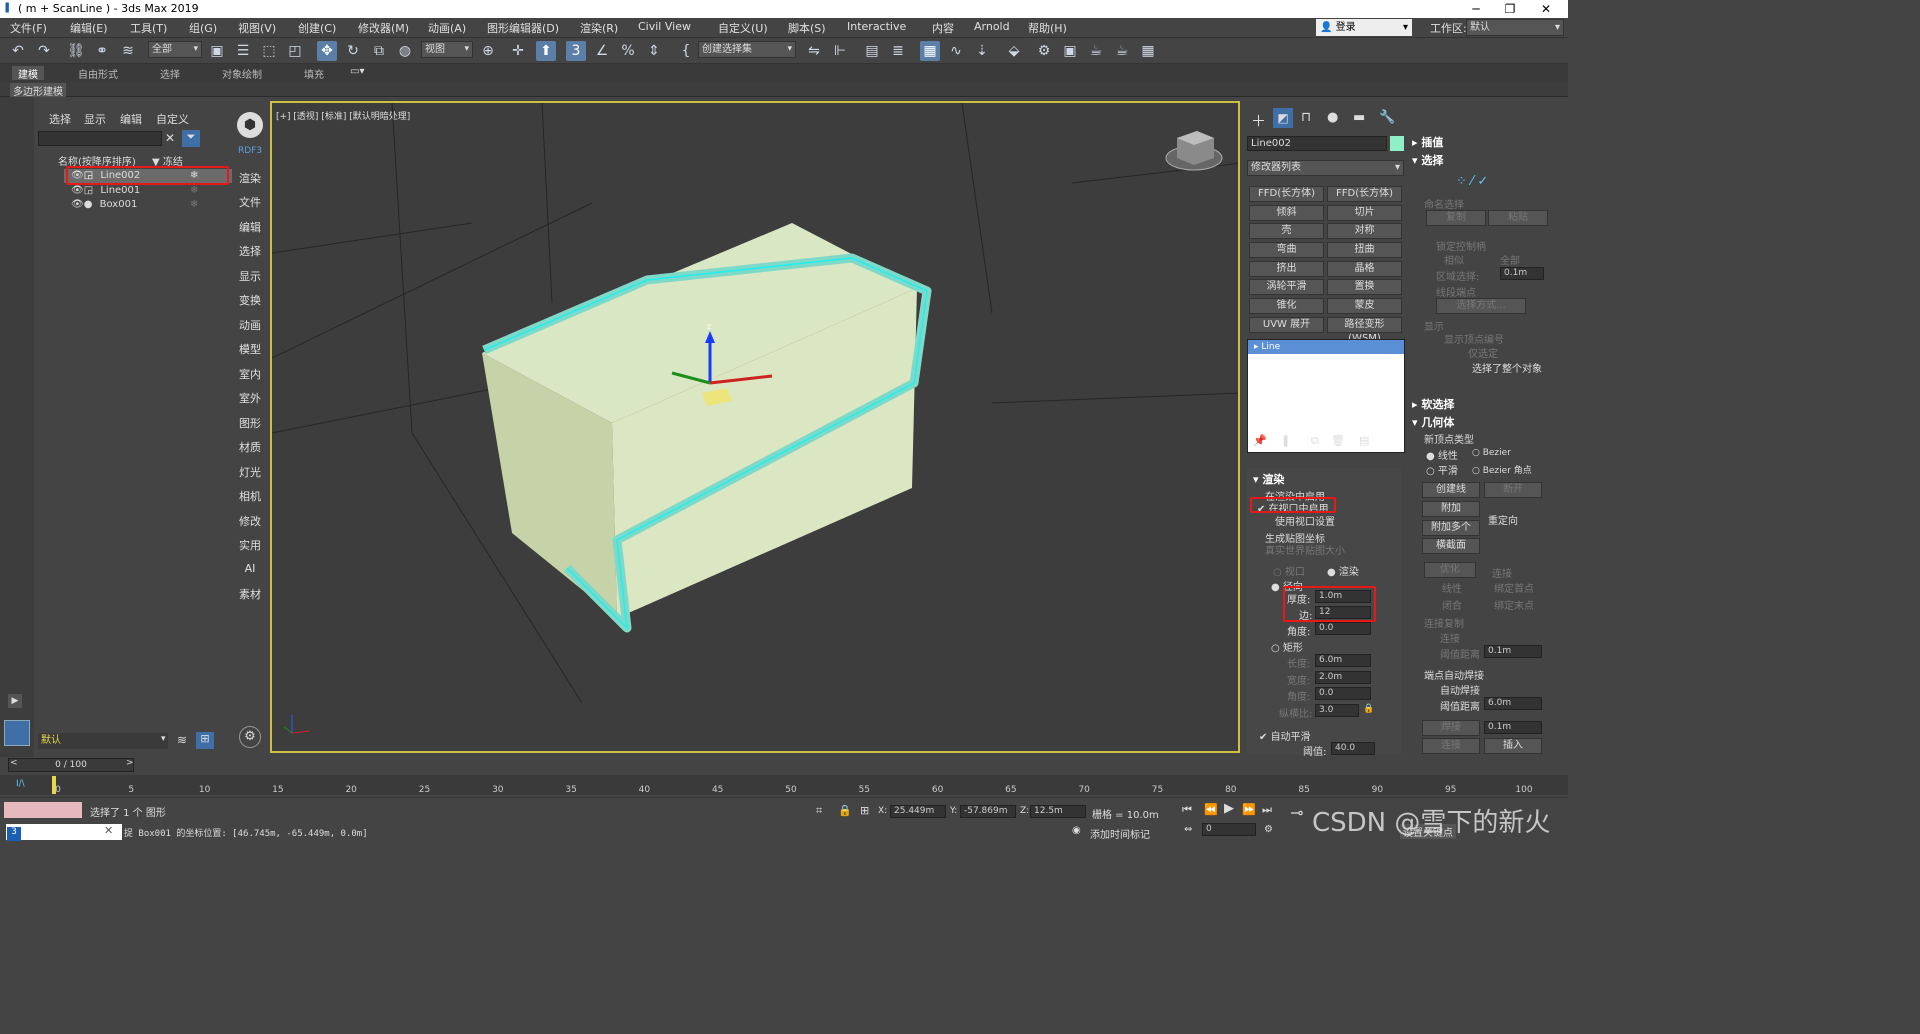 The image size is (1920, 1034). Describe the element at coordinates (988, 811) in the screenshot. I see `y-coord-field: -57.869m` at that location.